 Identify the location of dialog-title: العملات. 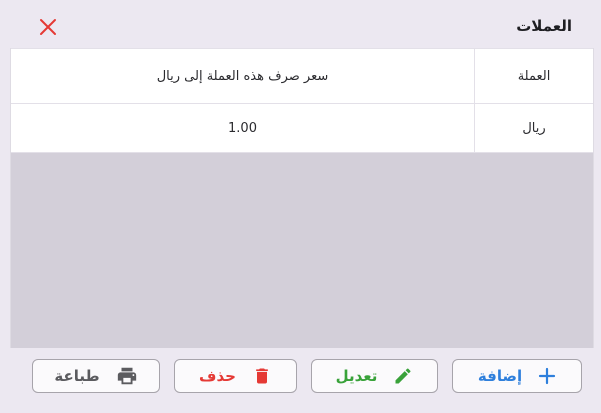
(544, 26).